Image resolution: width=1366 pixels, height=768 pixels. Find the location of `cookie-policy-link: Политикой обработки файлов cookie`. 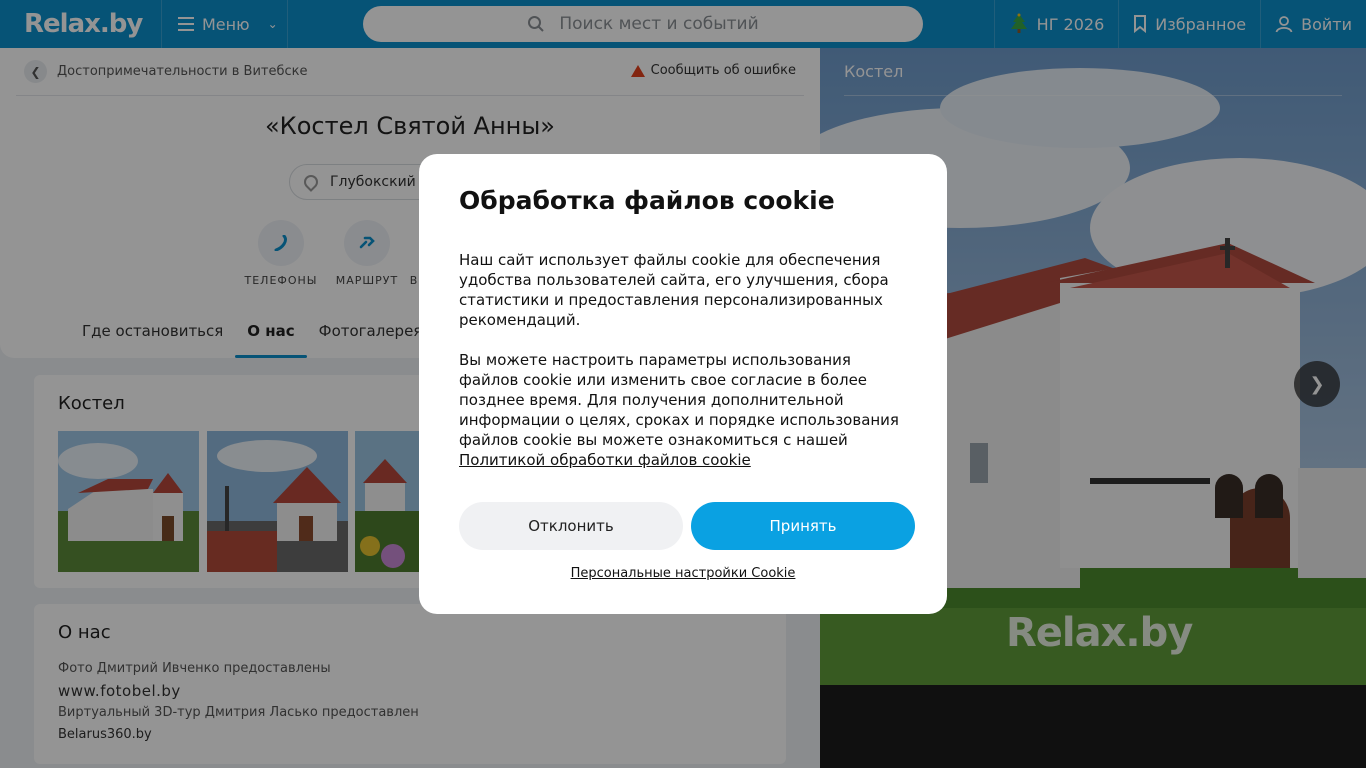

cookie-policy-link: Политикой обработки файлов cookie is located at coordinates (605, 460).